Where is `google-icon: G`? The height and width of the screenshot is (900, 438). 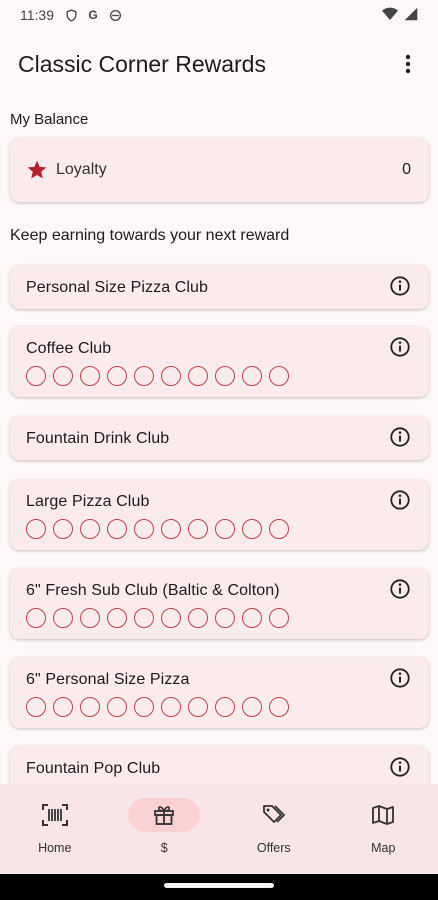 google-icon: G is located at coordinates (93, 15).